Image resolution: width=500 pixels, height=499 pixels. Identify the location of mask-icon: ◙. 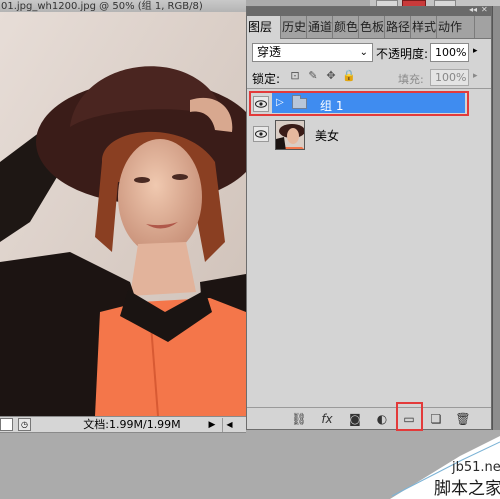
(355, 419).